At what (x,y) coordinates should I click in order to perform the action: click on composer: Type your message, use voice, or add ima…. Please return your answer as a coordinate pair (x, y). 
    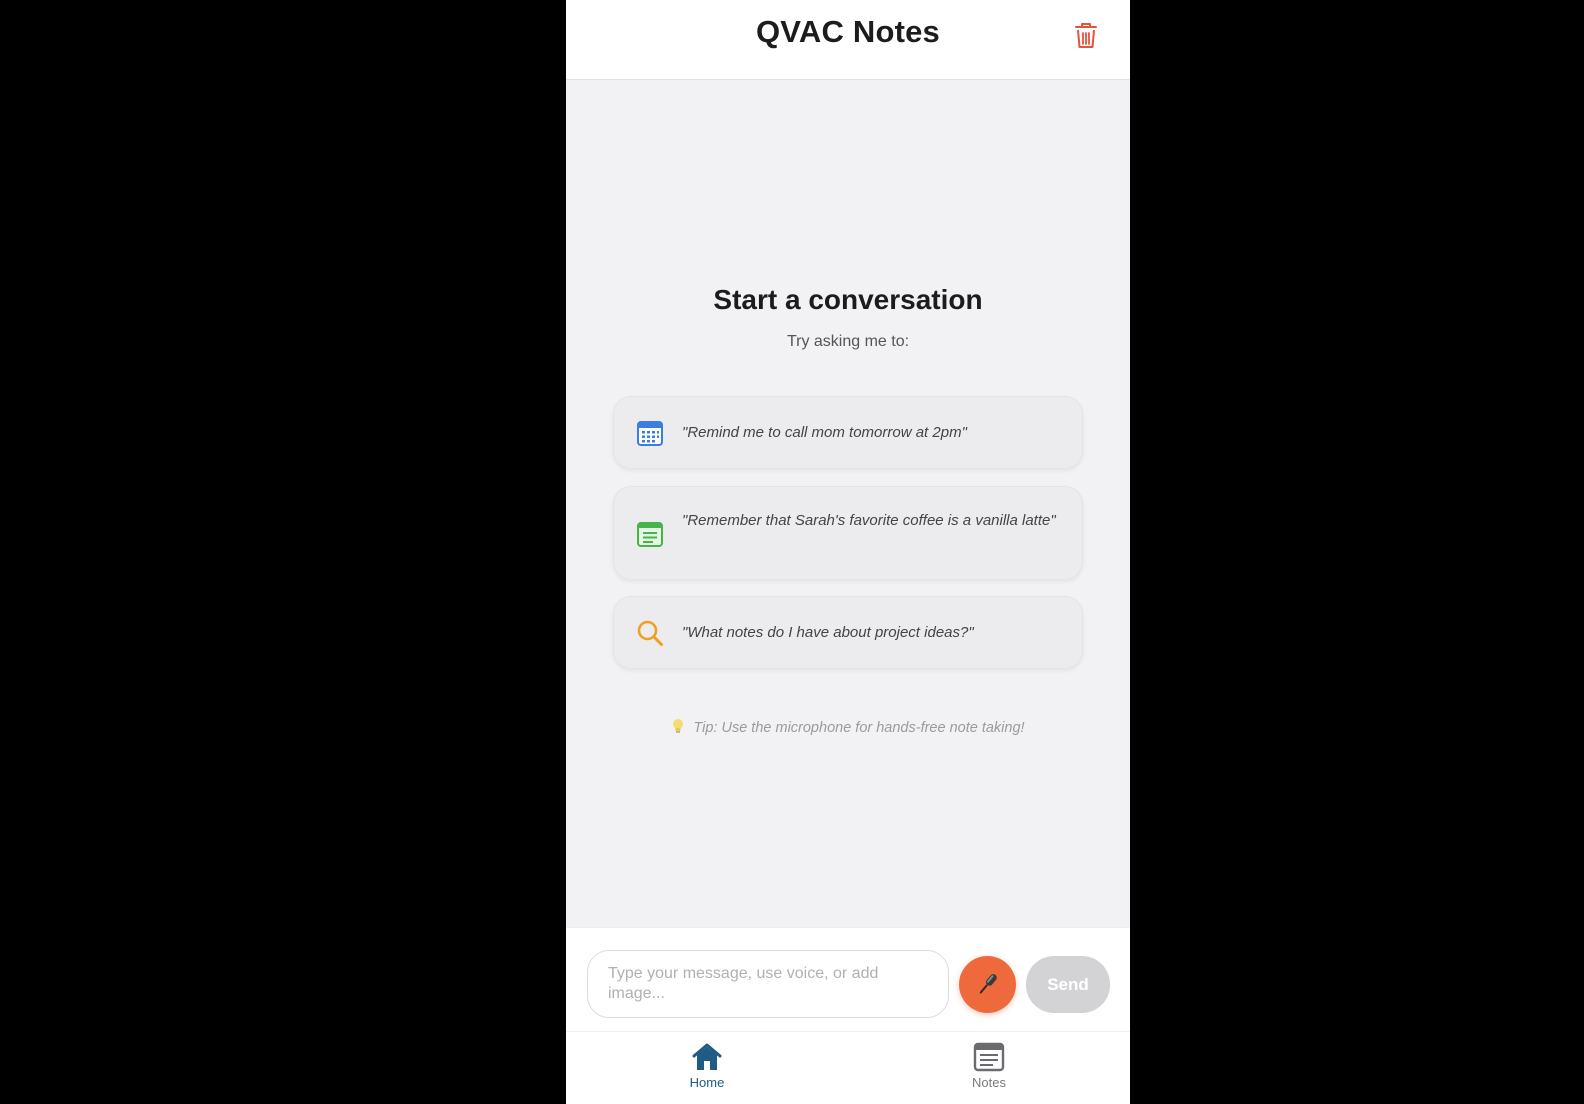
    Looking at the image, I should click on (848, 979).